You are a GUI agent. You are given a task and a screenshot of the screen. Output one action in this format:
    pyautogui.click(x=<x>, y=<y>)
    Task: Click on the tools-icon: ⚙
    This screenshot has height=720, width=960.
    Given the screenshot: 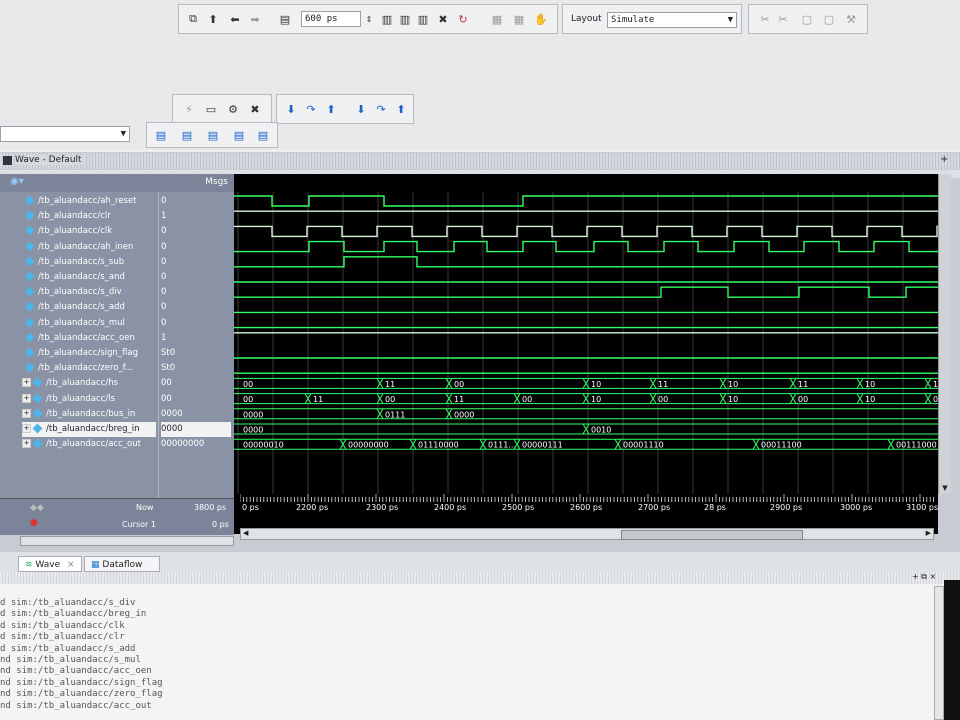 What is the action you would take?
    pyautogui.click(x=233, y=109)
    